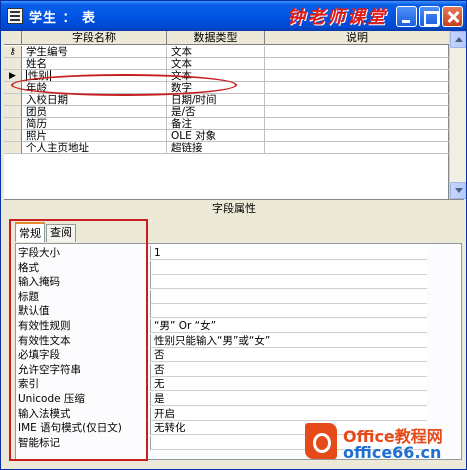 Image resolution: width=467 pixels, height=470 pixels. Describe the element at coordinates (429, 16) in the screenshot. I see `maximize-button` at that location.